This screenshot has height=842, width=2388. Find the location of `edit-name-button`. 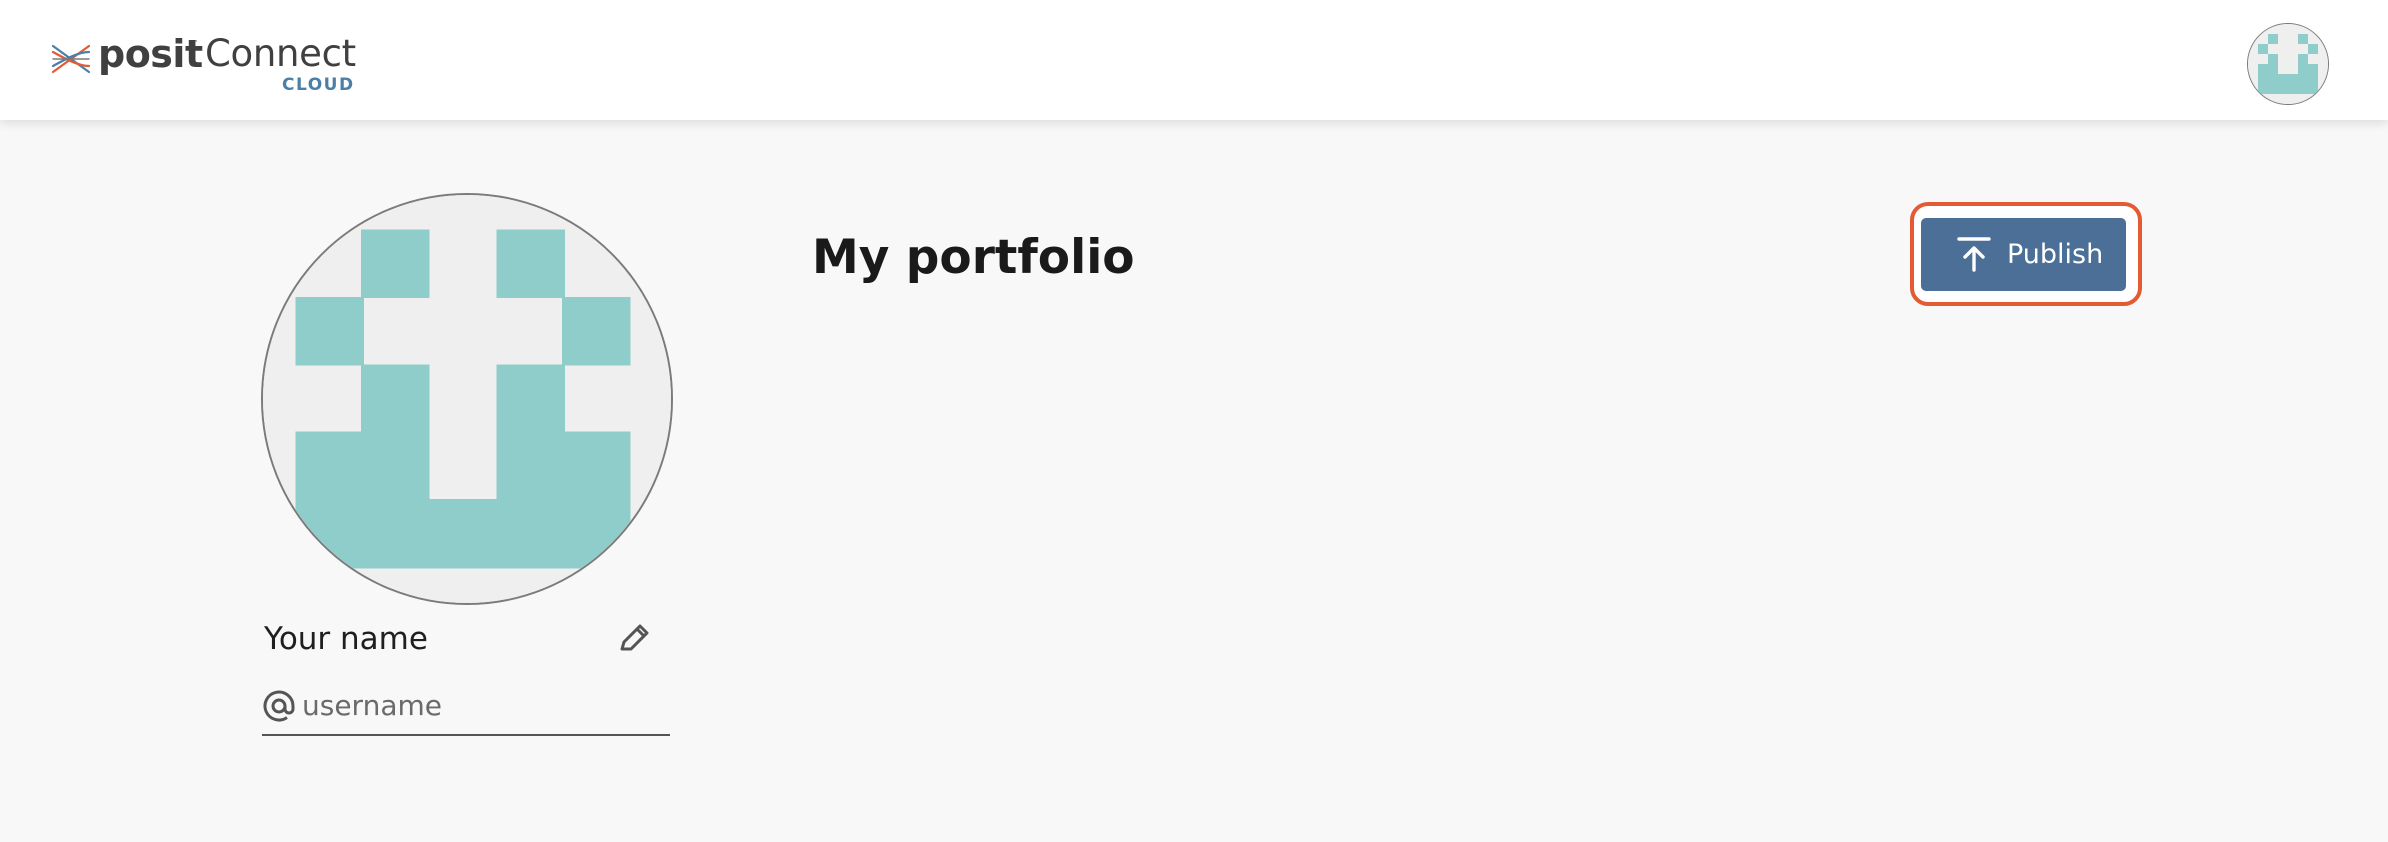

edit-name-button is located at coordinates (634, 639).